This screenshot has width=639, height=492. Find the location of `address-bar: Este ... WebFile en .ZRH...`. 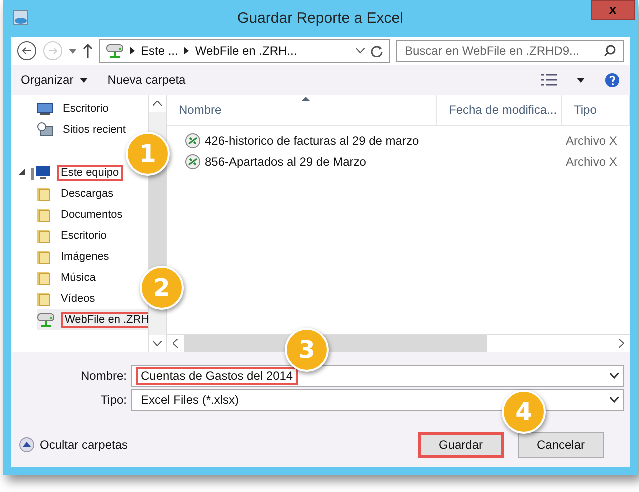

address-bar: Este ... WebFile en .ZRH... is located at coordinates (244, 51).